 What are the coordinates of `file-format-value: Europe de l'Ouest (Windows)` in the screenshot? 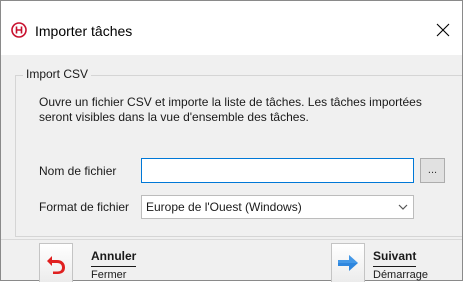 It's located at (224, 207).